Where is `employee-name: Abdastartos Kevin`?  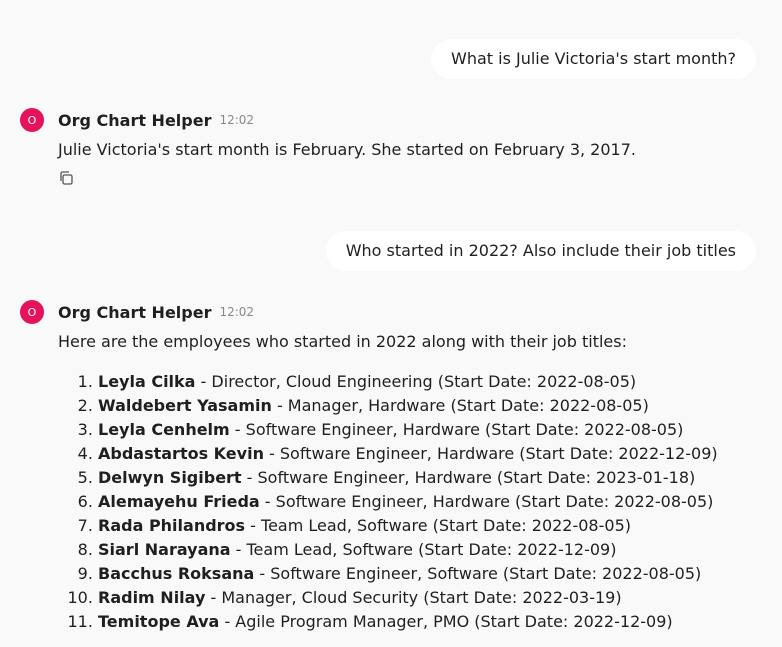 employee-name: Abdastartos Kevin is located at coordinates (181, 453).